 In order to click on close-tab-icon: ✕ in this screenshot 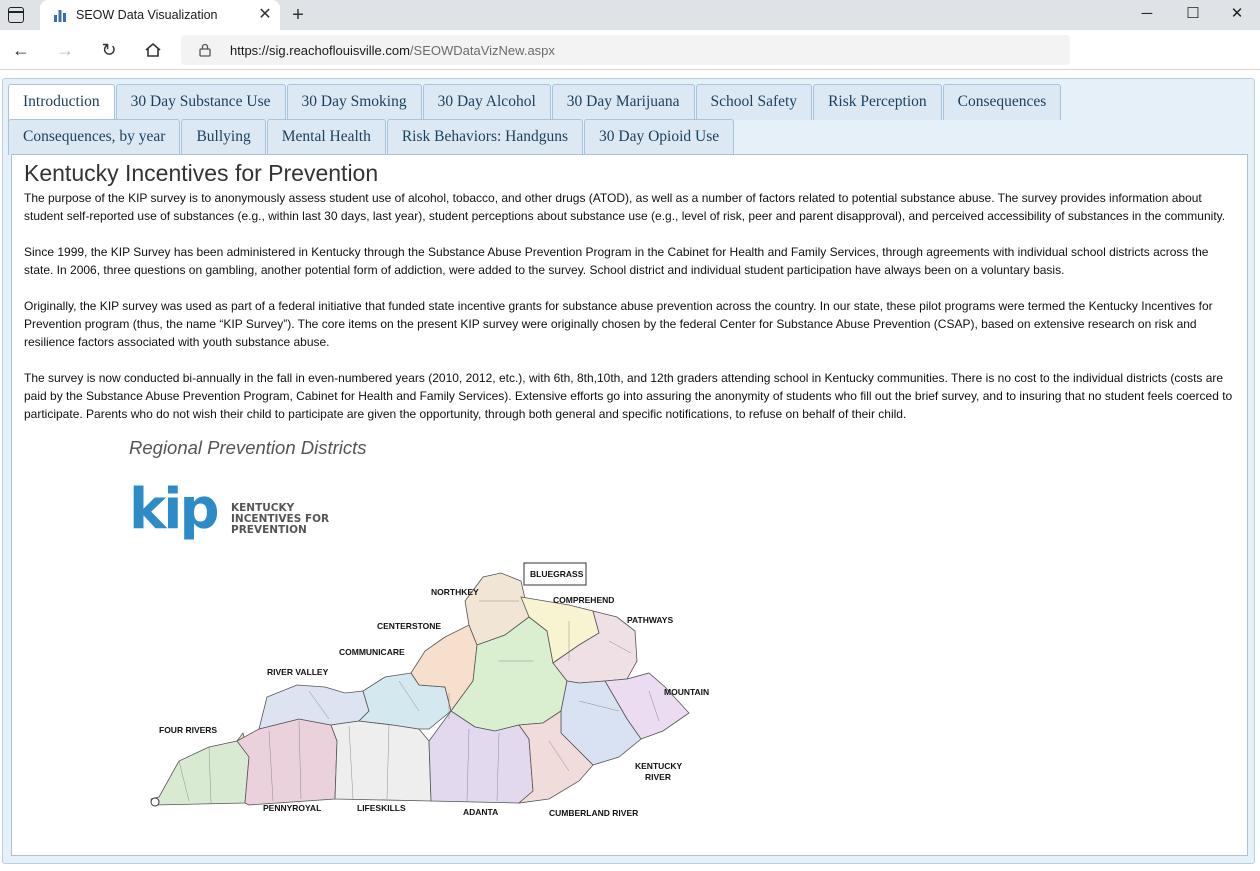, I will do `click(265, 15)`.